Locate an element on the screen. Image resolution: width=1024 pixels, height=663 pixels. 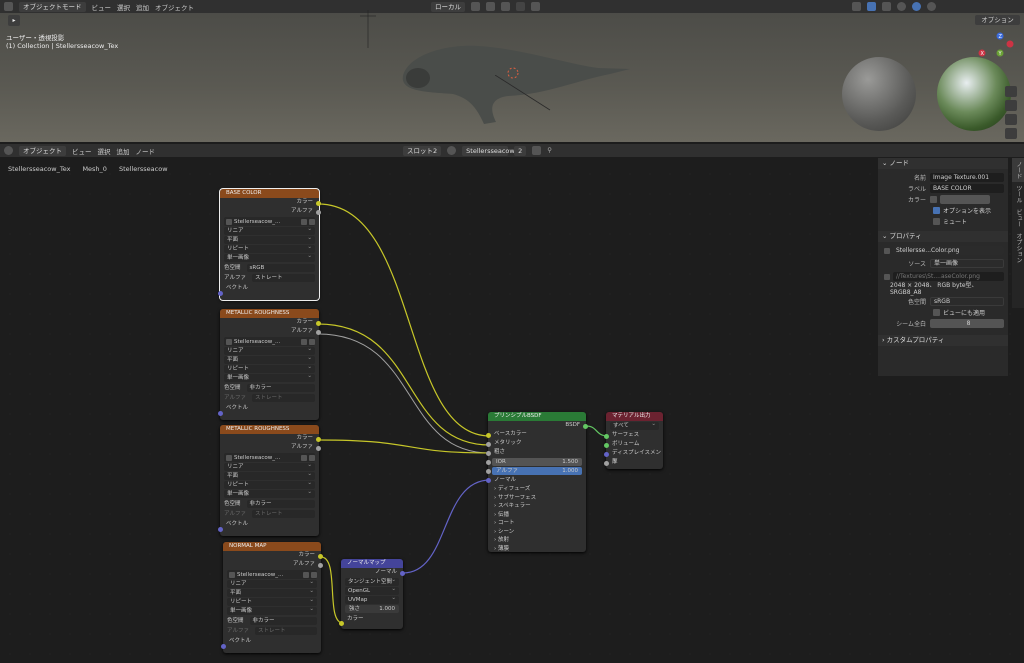
mode-dropdown: オブジェクトモード is located at coordinates (52, 6).